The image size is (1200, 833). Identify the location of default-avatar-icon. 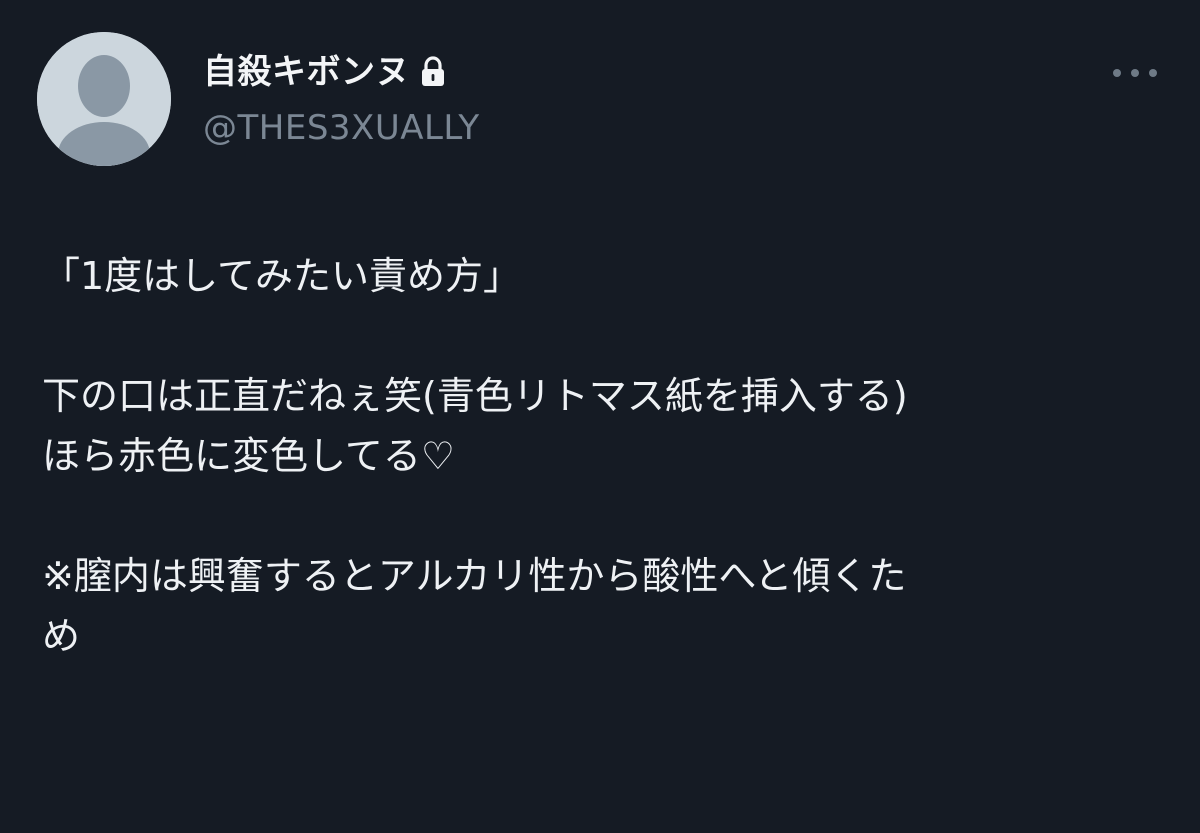
(104, 99).